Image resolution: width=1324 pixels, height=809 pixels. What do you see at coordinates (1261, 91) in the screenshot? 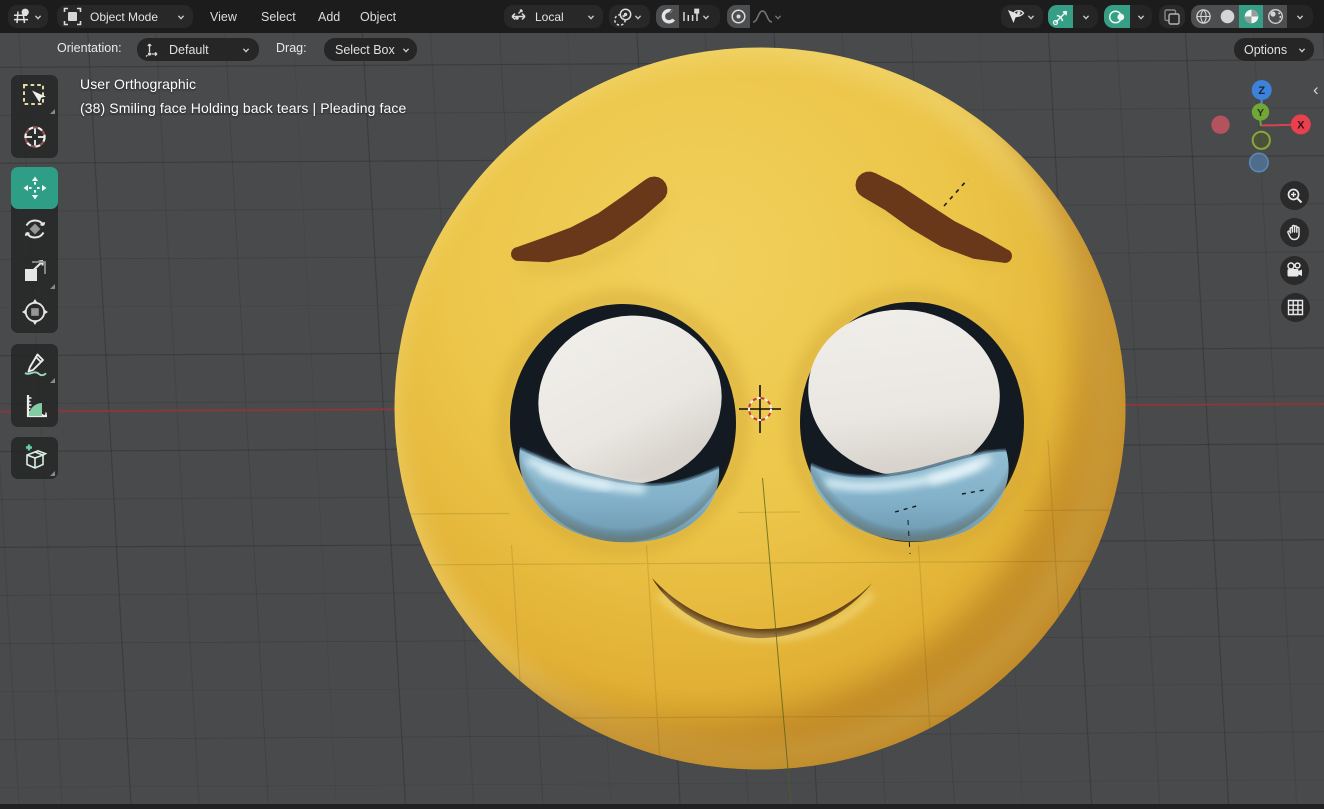
I see `svg-text: Z` at bounding box center [1261, 91].